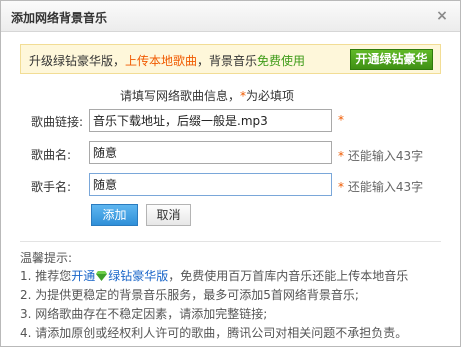 The height and width of the screenshot is (347, 461). I want to click on banner-text-3: ，背景音乐, so click(227, 61).